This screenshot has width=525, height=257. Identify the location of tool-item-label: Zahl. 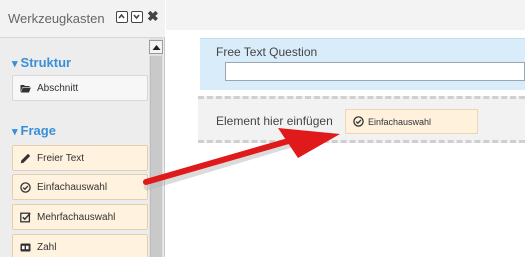
(47, 247).